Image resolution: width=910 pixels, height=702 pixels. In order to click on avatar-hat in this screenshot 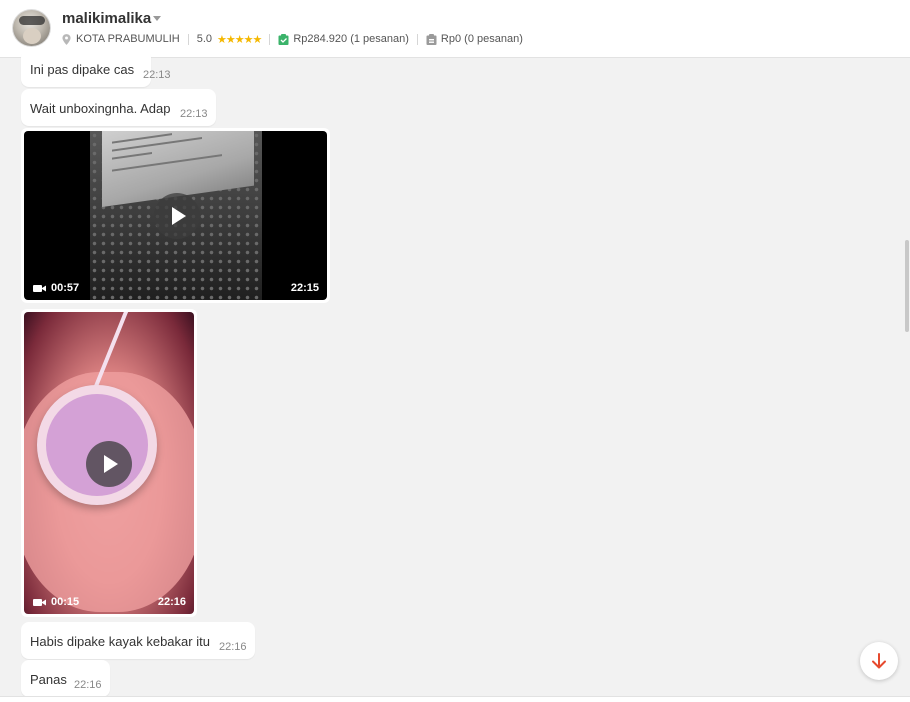, I will do `click(32, 20)`.